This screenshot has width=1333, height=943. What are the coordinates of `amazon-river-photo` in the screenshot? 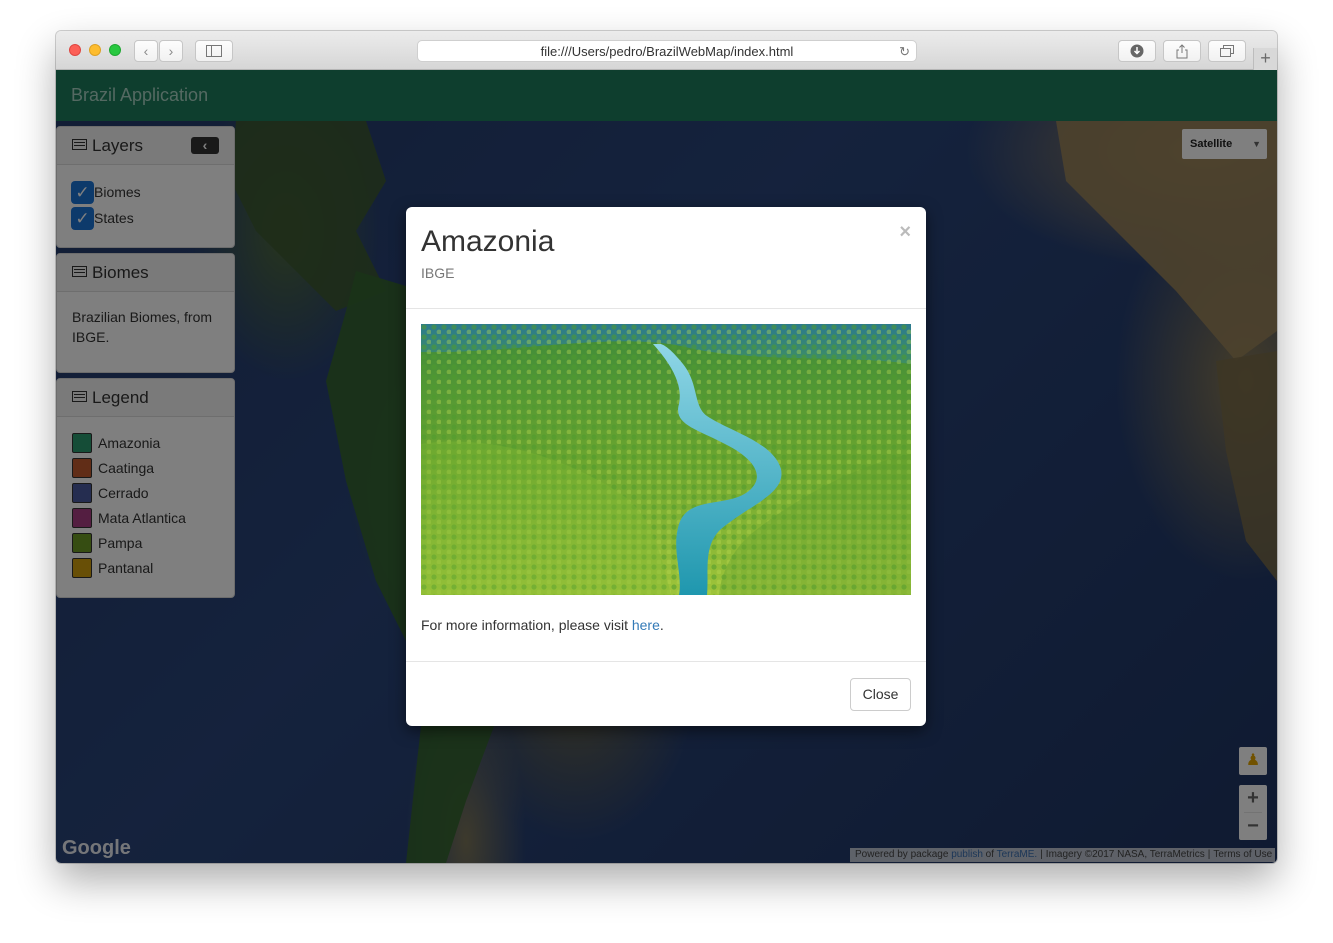 It's located at (666, 459).